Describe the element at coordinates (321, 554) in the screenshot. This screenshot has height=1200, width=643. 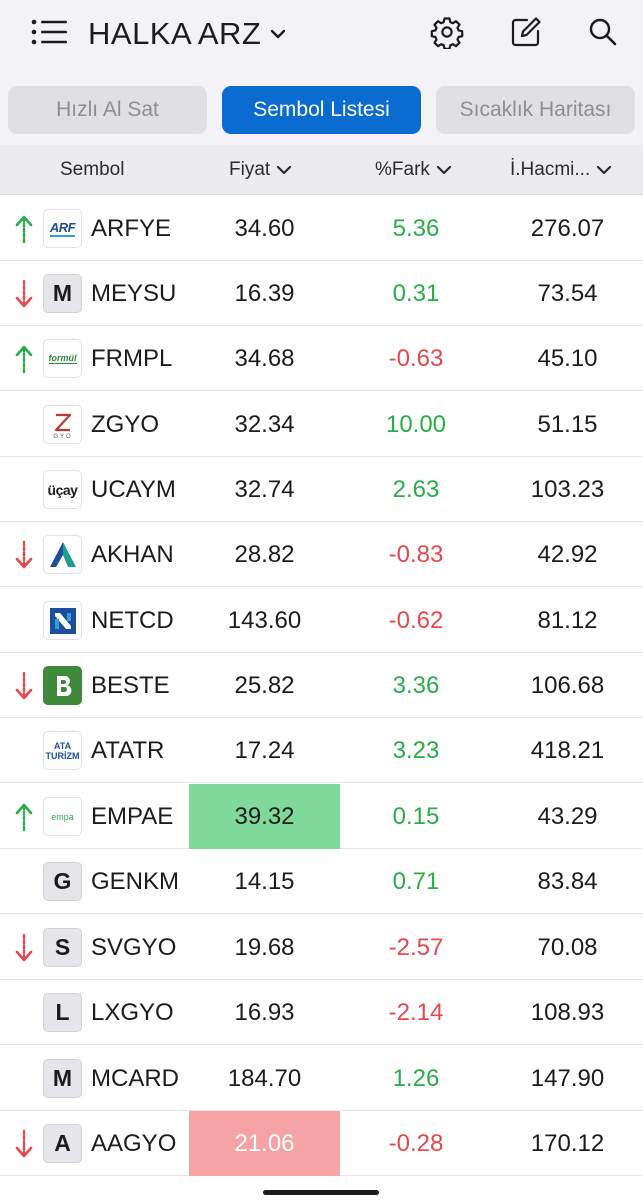
I see `table-row: AKHAN 28.82 -0.83 42.92` at that location.